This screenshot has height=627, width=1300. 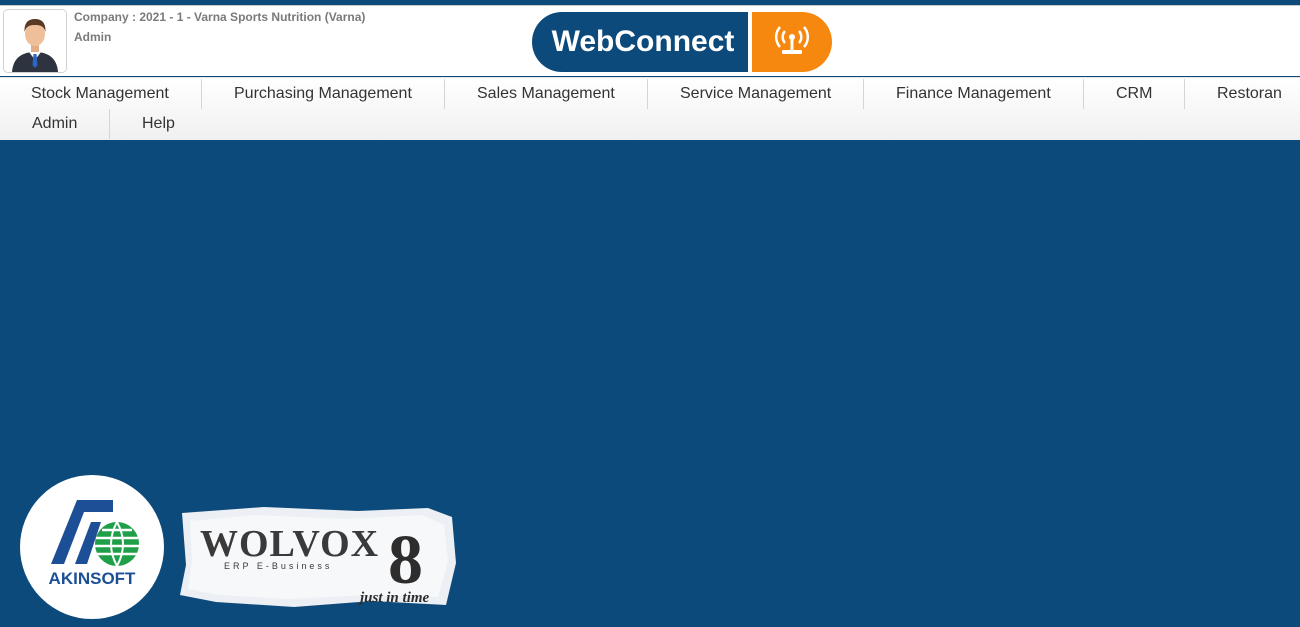 I want to click on wolvox-text: WOLVOX, so click(x=289, y=544).